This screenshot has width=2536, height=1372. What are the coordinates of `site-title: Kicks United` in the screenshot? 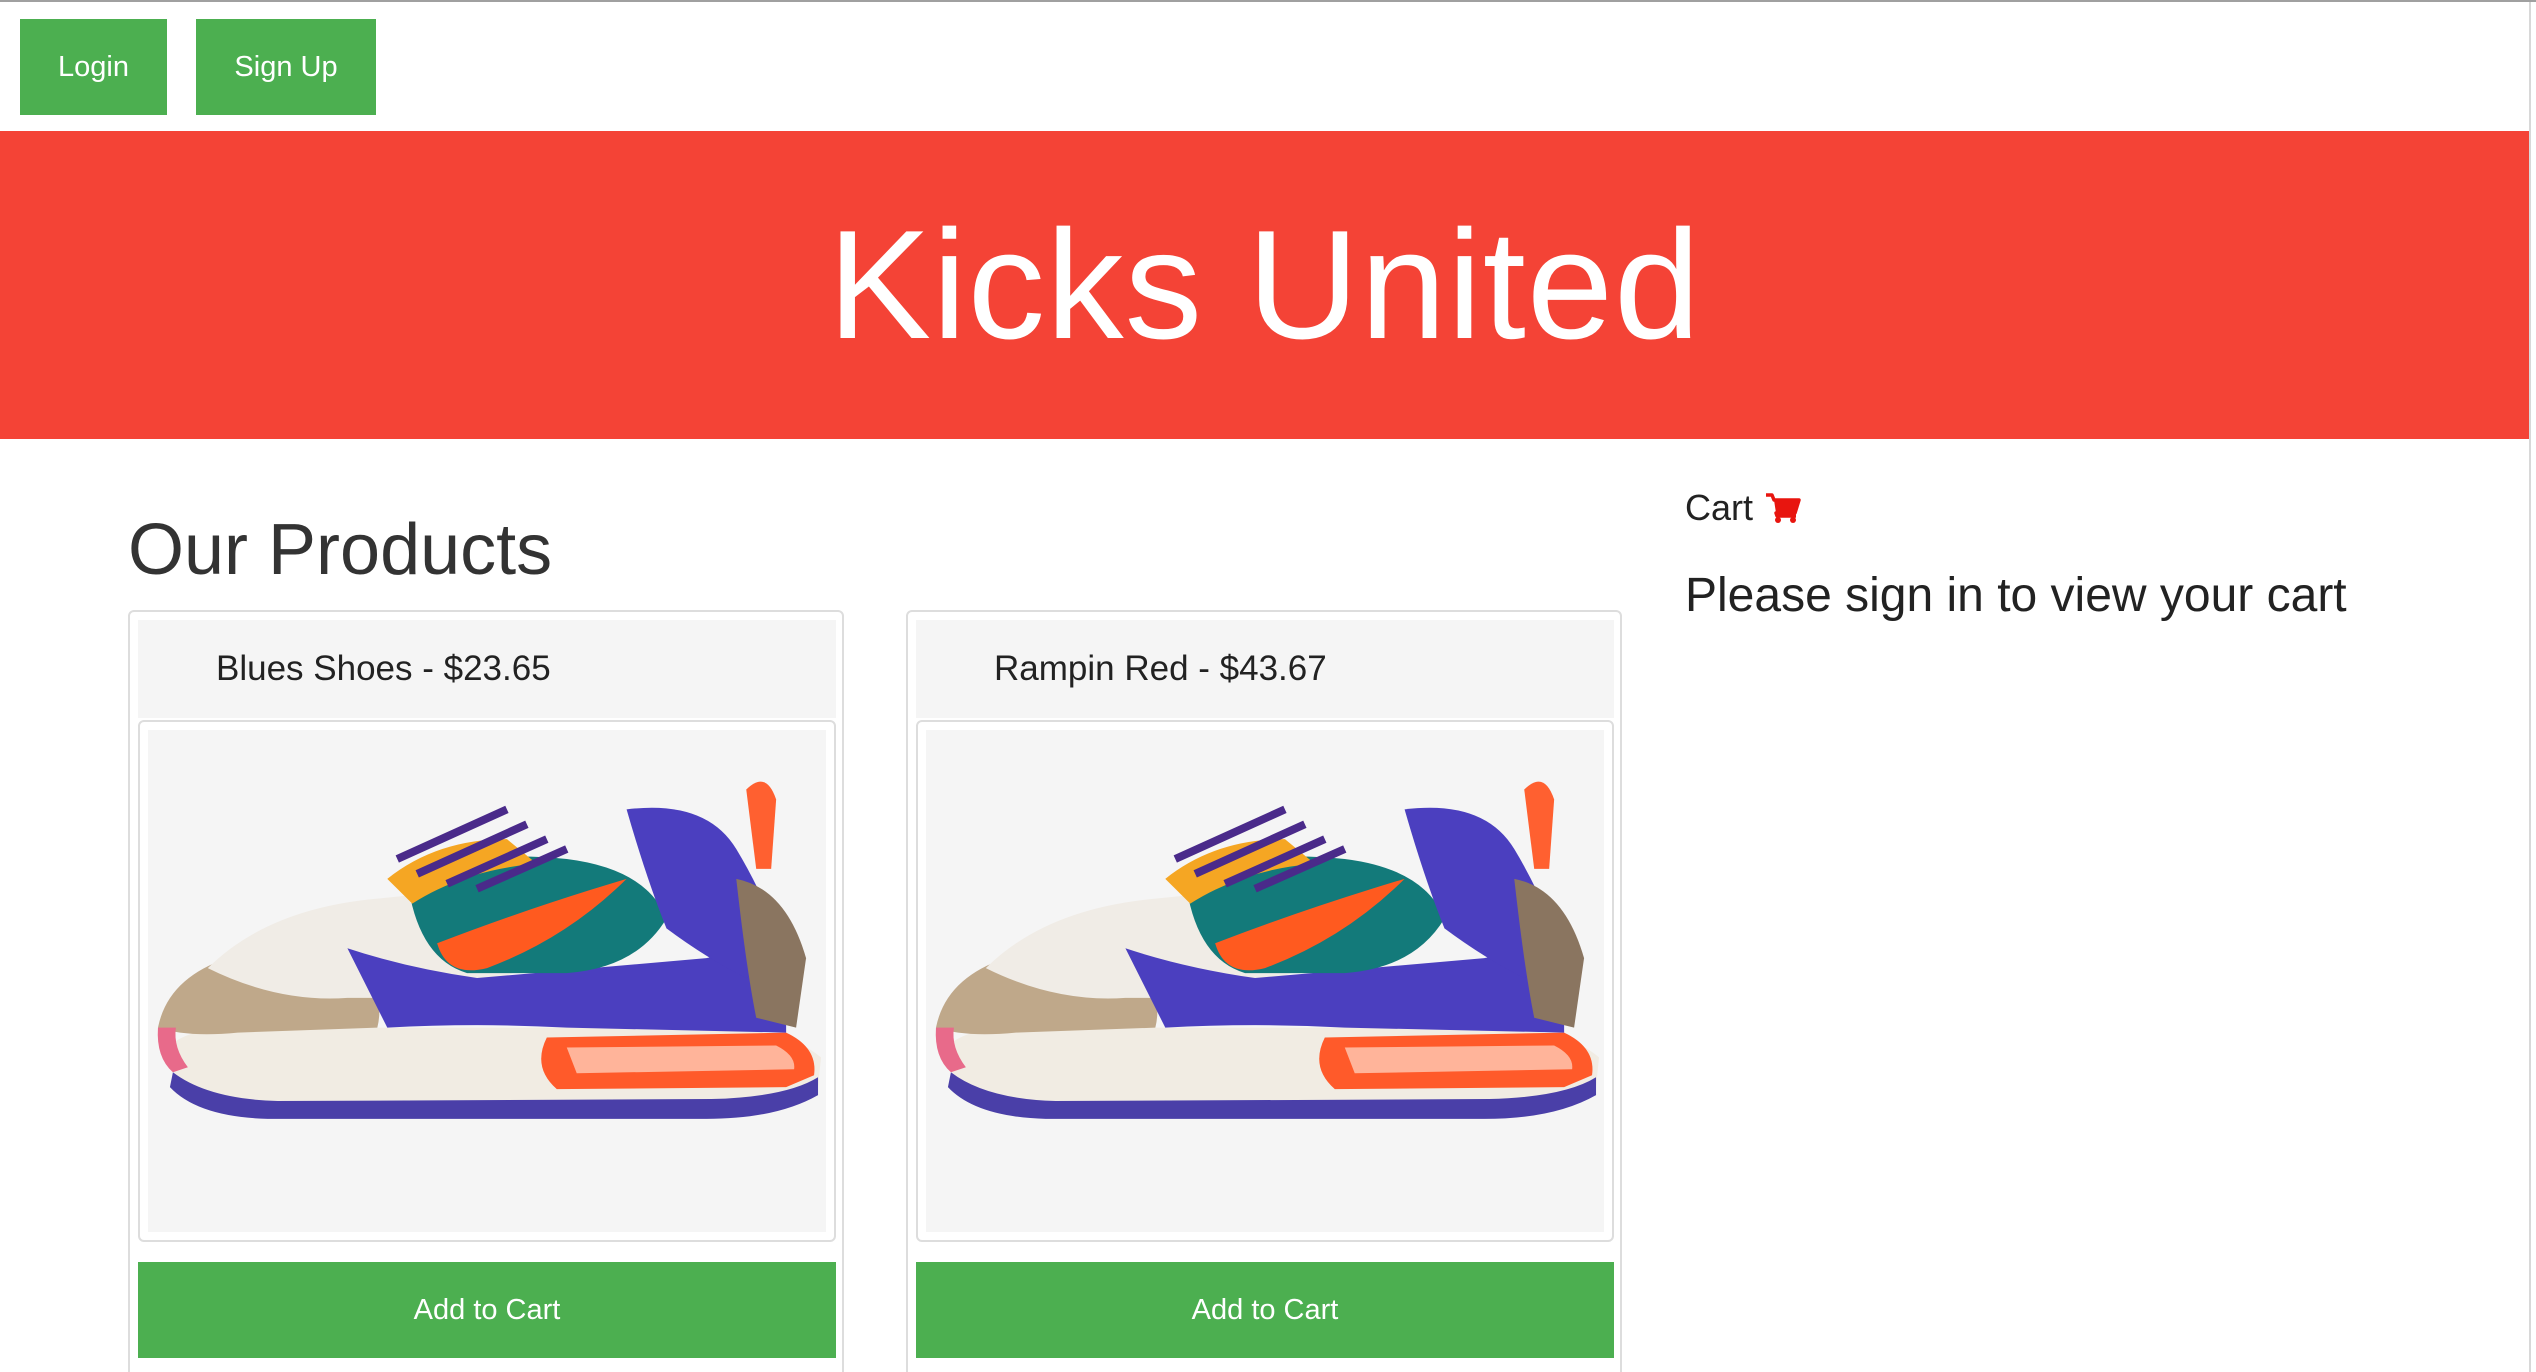 It's located at (1264, 284).